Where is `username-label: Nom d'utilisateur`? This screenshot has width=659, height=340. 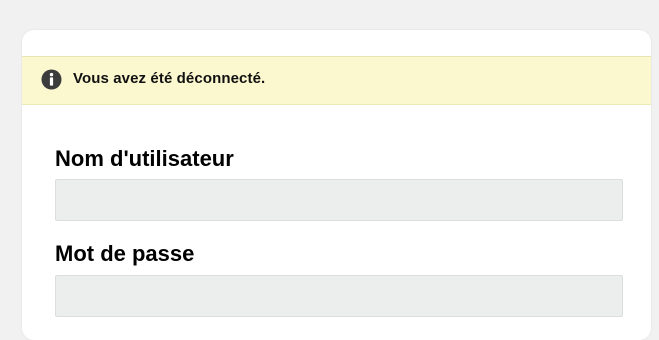 username-label: Nom d'utilisateur is located at coordinates (144, 158).